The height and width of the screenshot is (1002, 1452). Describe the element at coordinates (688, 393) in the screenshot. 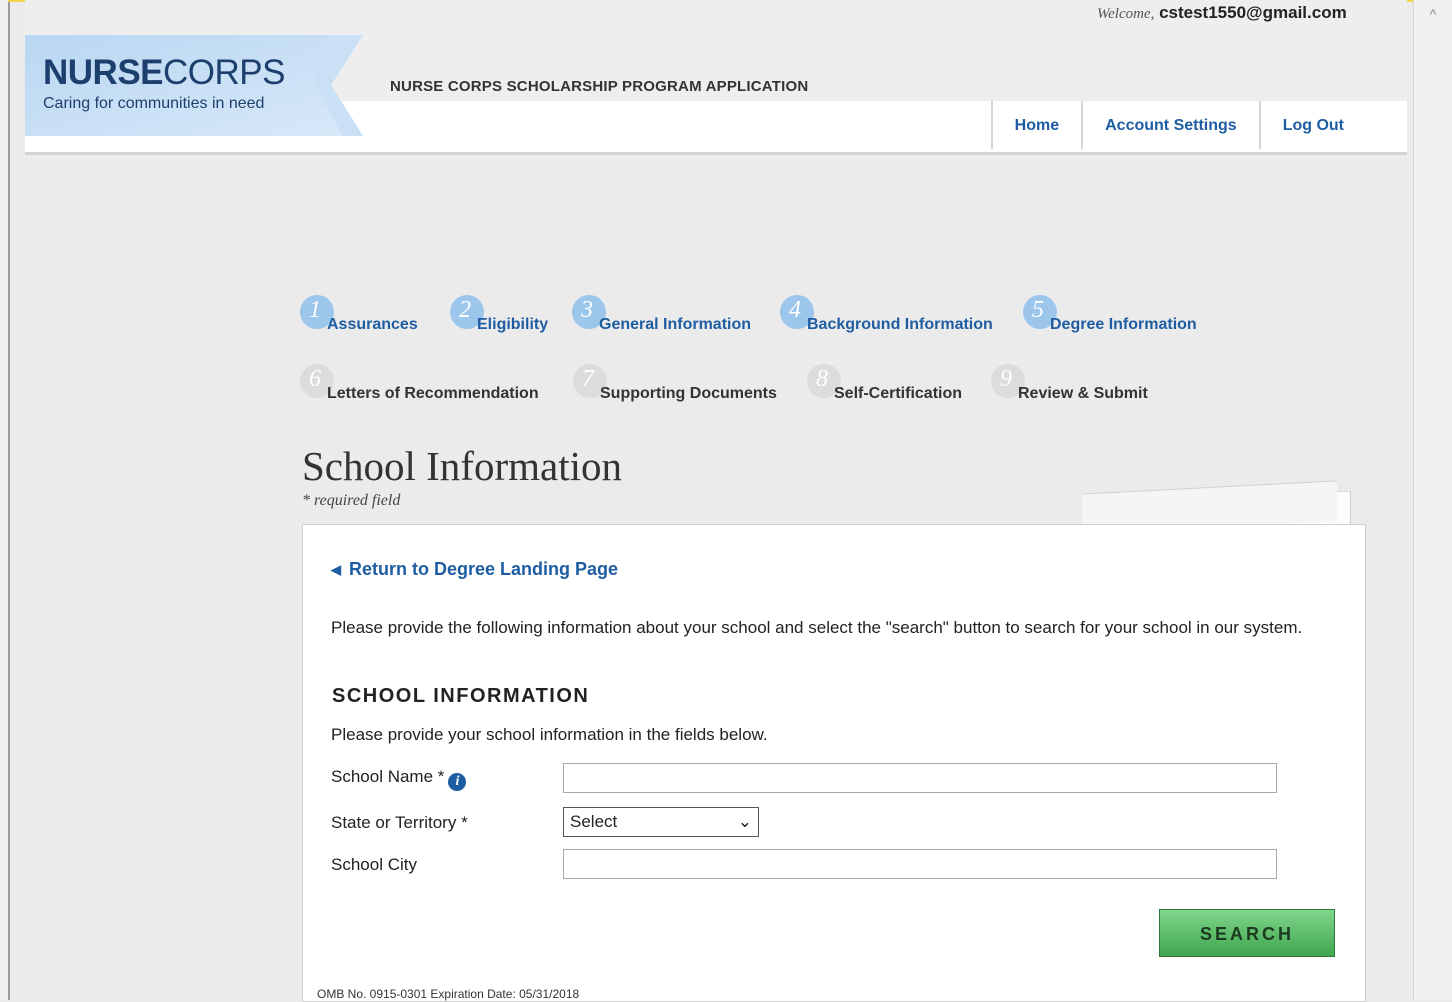

I see `step-label: Supporting Documents` at that location.